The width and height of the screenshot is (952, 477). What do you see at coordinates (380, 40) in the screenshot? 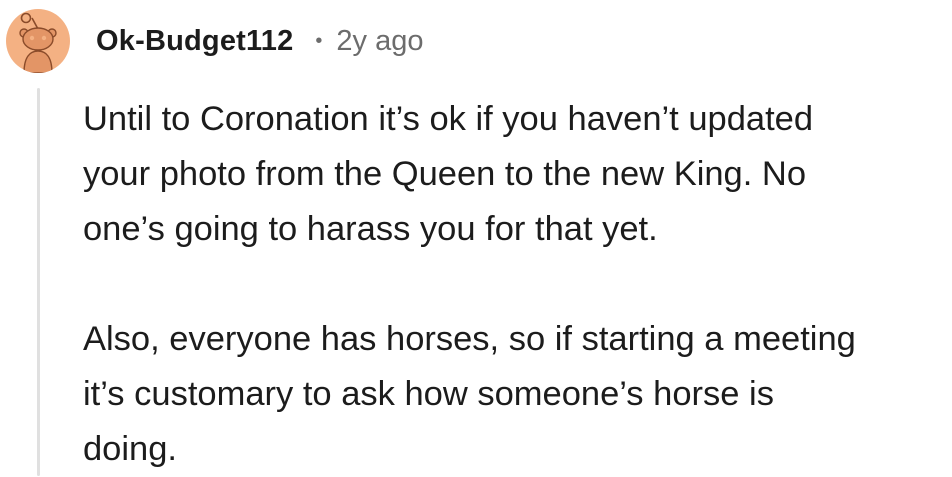
I see `timestamp: 2y ago` at bounding box center [380, 40].